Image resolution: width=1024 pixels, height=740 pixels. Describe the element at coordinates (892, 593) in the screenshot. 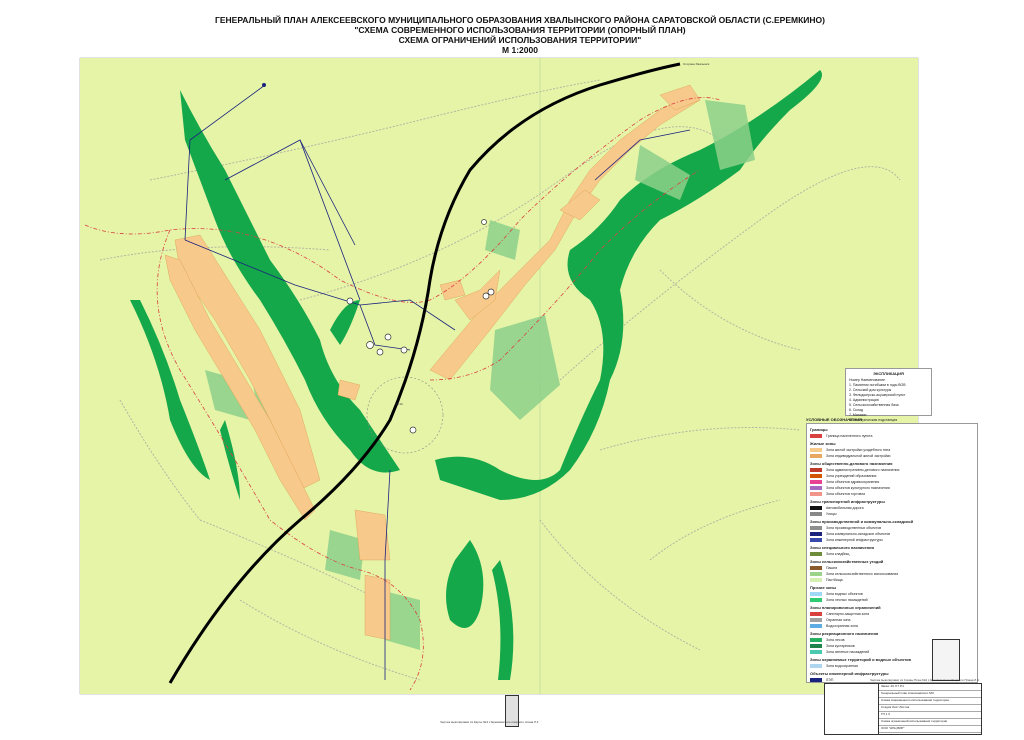

I see `legend-row: Зона водных объектов` at that location.